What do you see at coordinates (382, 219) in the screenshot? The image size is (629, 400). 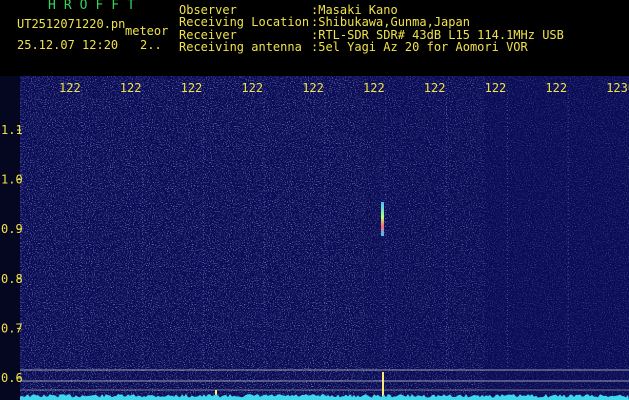 I see `meteor-echo-trace` at bounding box center [382, 219].